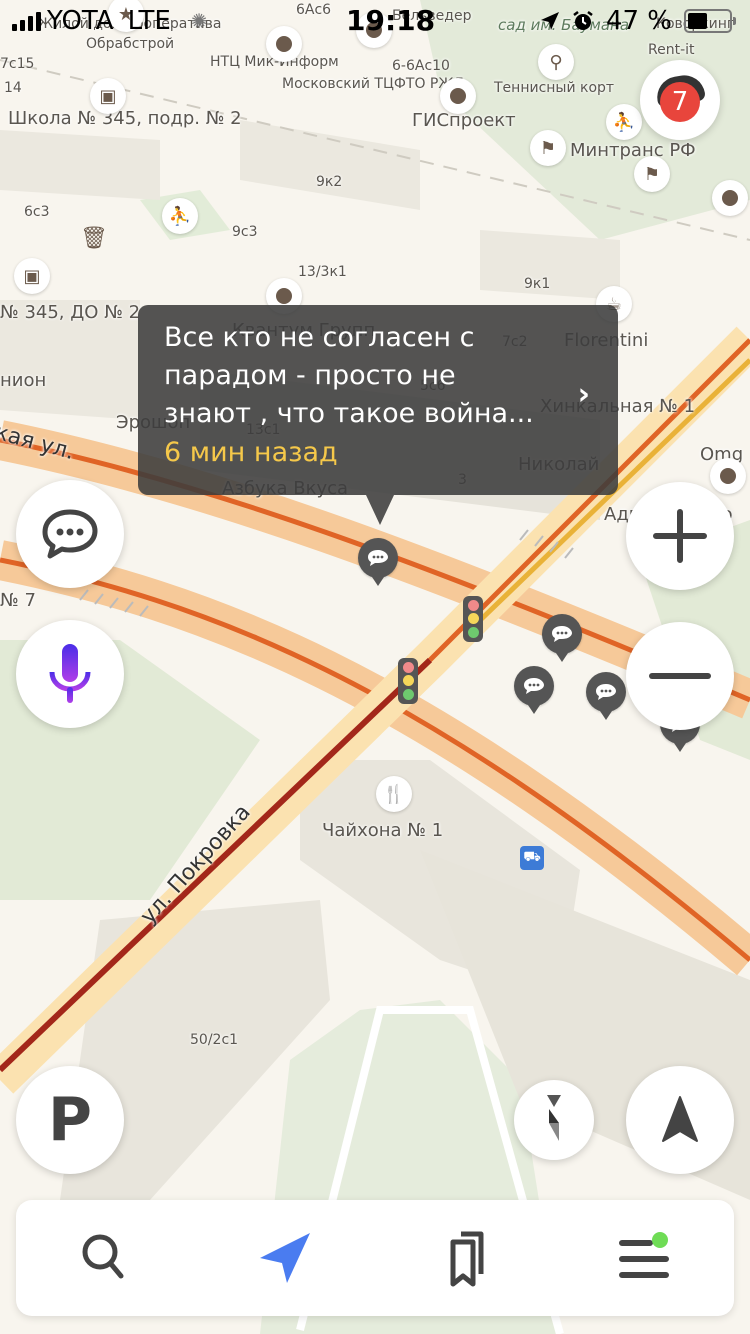 This screenshot has width=750, height=1334. Describe the element at coordinates (214, 1040) in the screenshot. I see `map-label: 50/2с1` at that location.